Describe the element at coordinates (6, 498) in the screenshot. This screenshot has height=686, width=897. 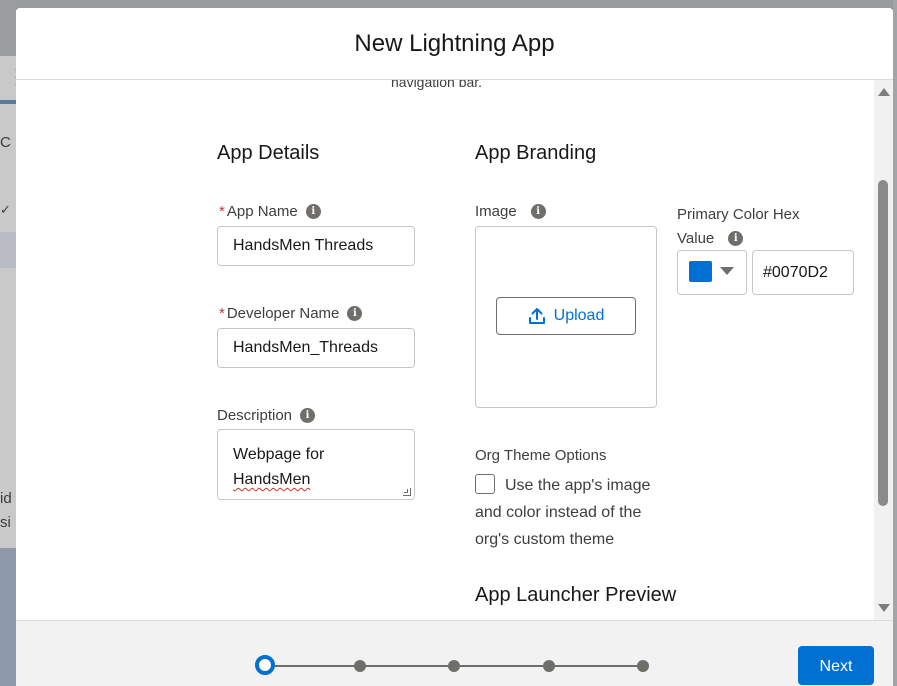
I see `background-text-fragment-1: id` at that location.